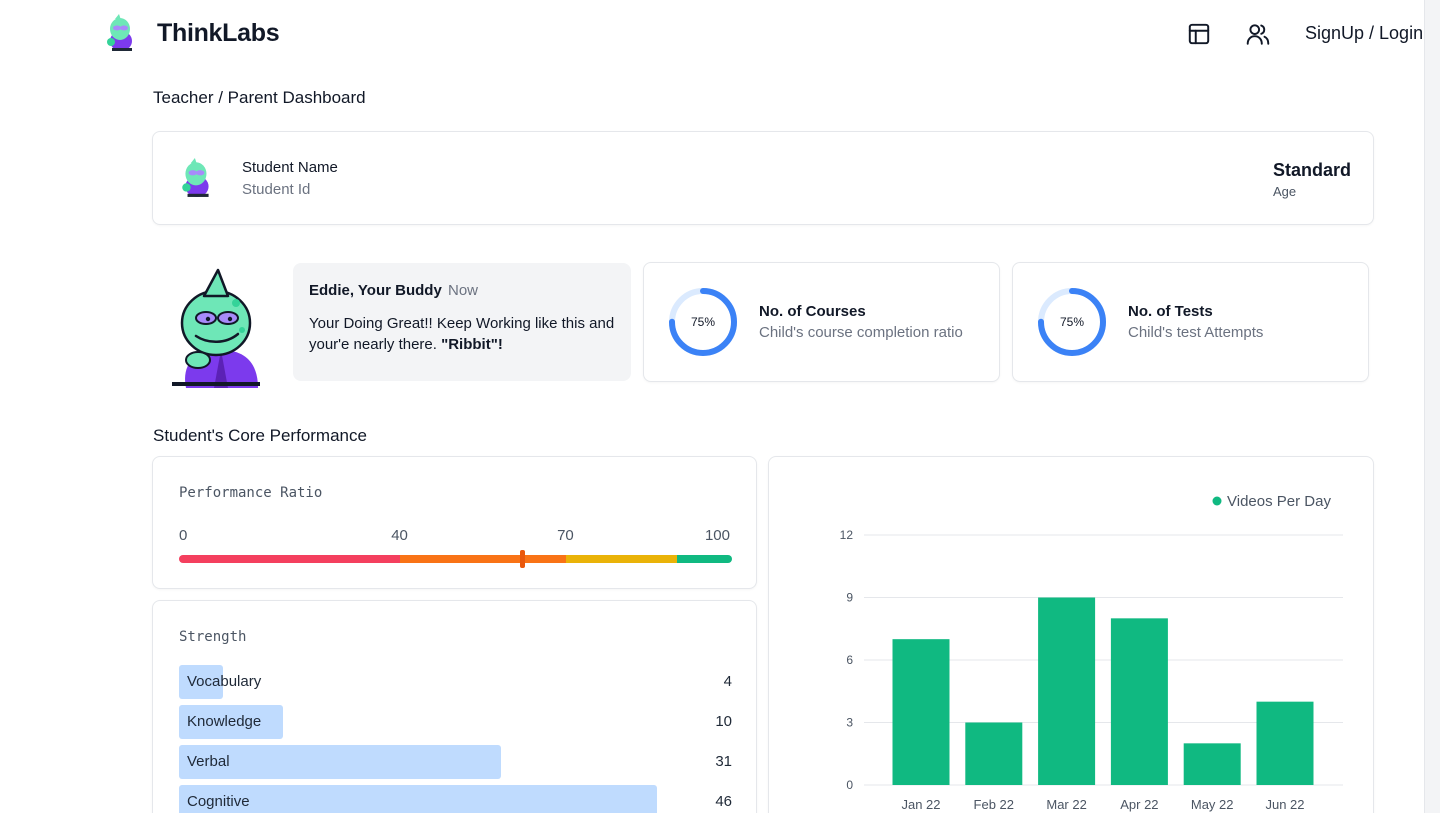 This screenshot has width=1440, height=813. Describe the element at coordinates (260, 435) in the screenshot. I see `core-performance-title: Student's Core Performance` at that location.